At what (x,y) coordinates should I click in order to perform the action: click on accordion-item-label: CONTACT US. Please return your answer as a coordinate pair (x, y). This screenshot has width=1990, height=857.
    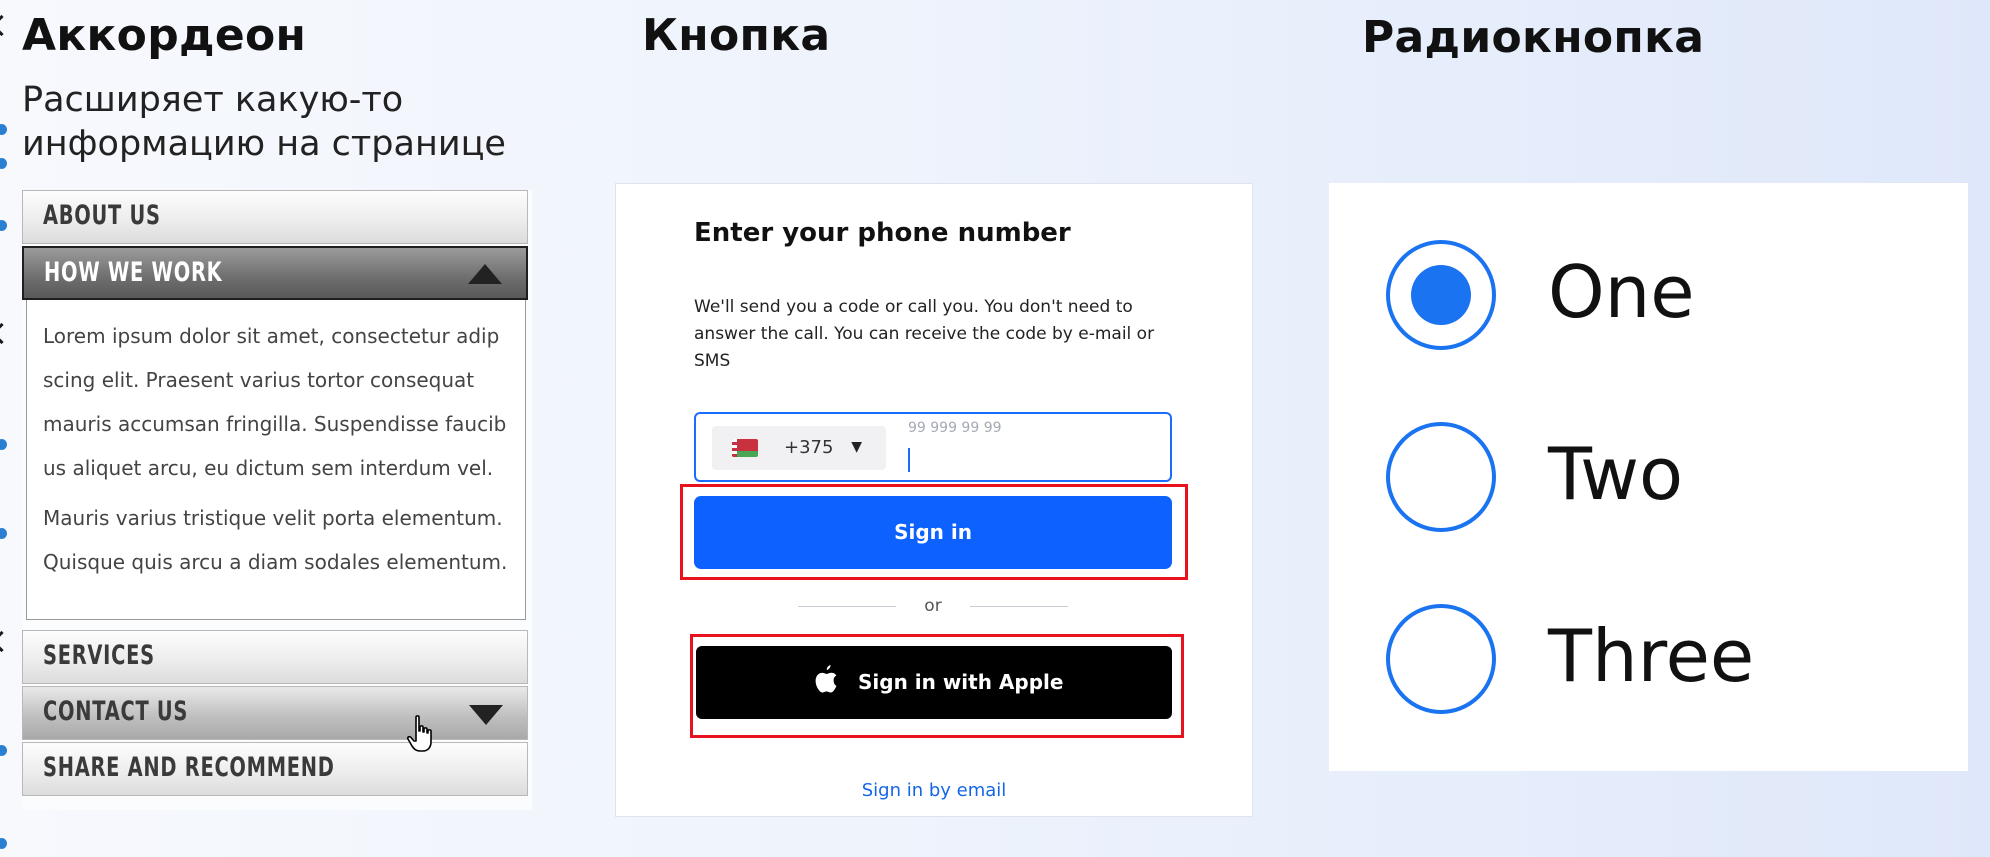
    Looking at the image, I should click on (116, 711).